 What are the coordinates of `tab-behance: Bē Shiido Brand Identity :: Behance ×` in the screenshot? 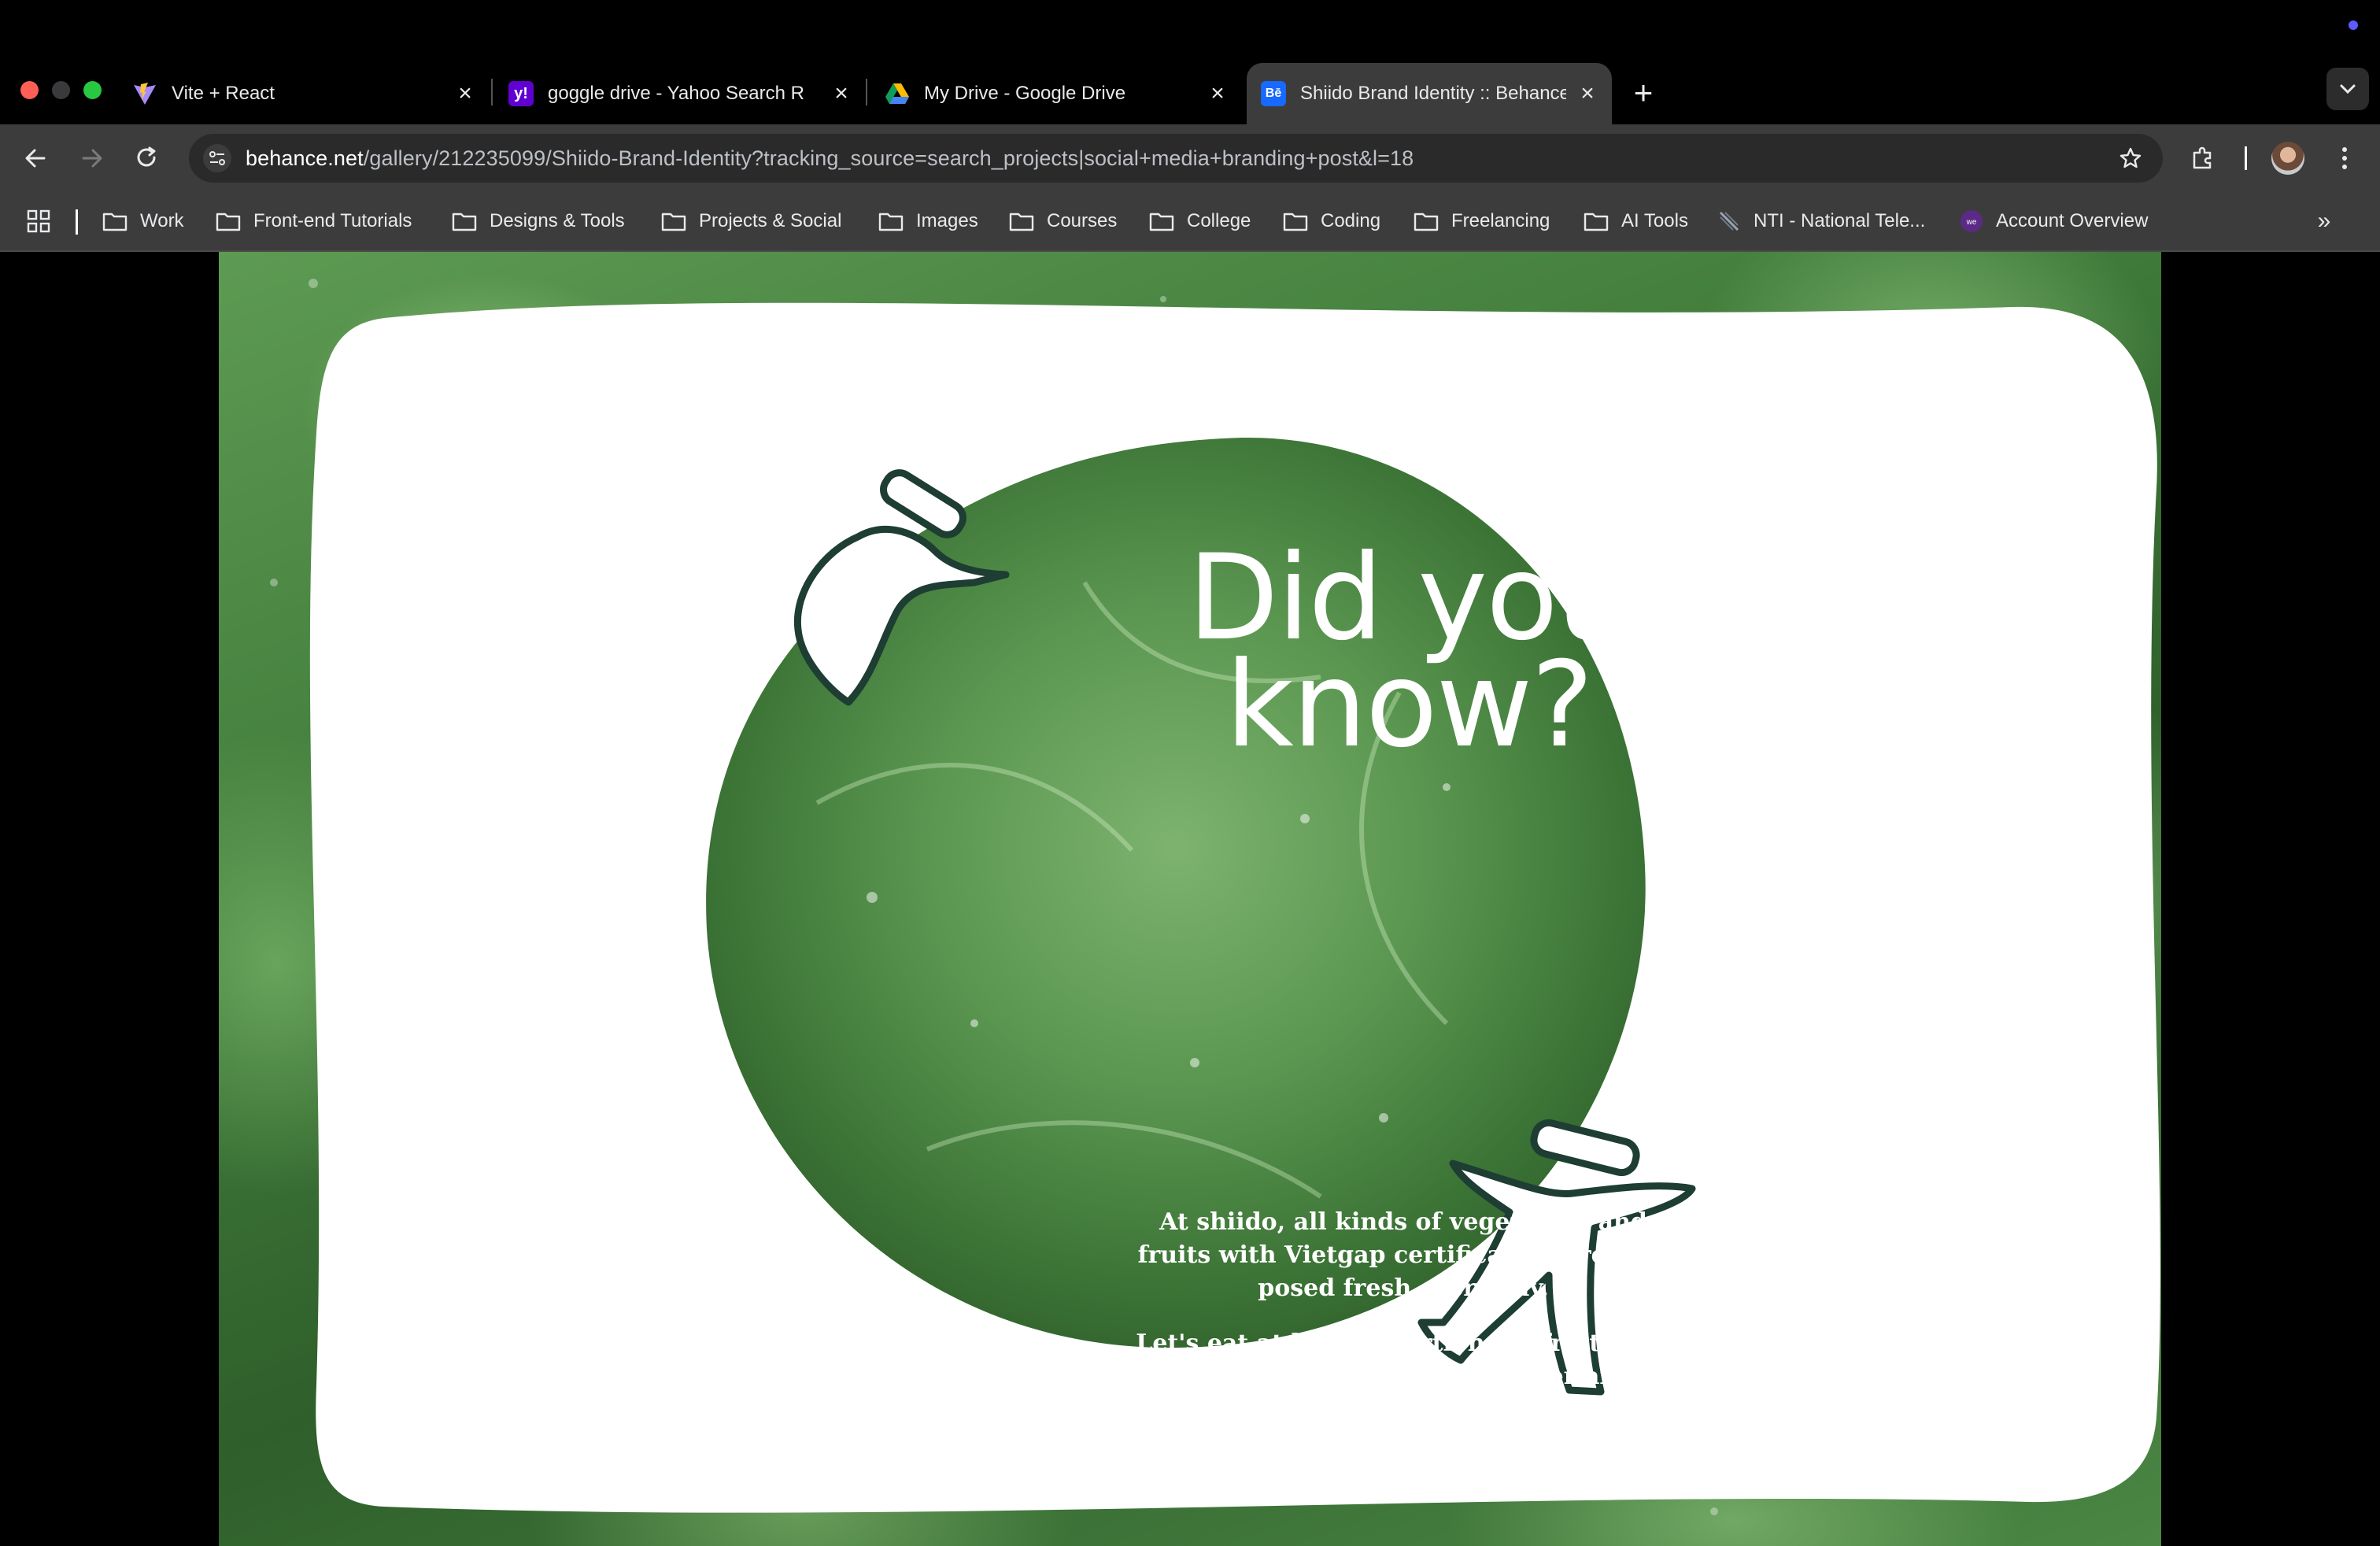 It's located at (1429, 94).